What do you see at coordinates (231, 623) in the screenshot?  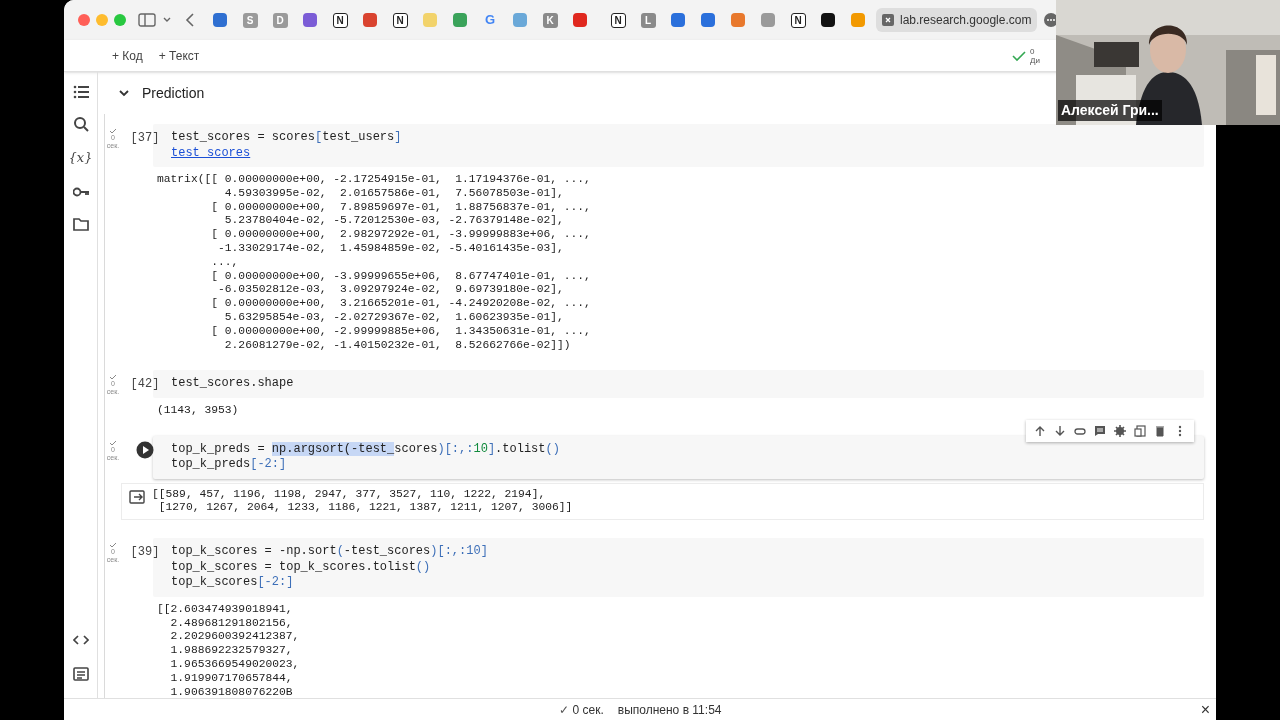 I see `output-line: 2.489681291802156,` at bounding box center [231, 623].